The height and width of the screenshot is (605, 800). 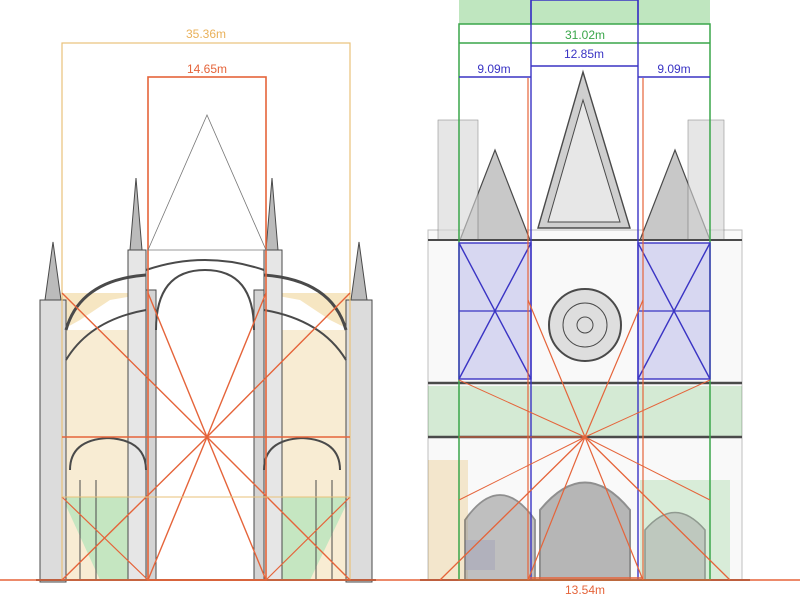 What do you see at coordinates (137, 415) in the screenshot?
I see `left-inner-buttress` at bounding box center [137, 415].